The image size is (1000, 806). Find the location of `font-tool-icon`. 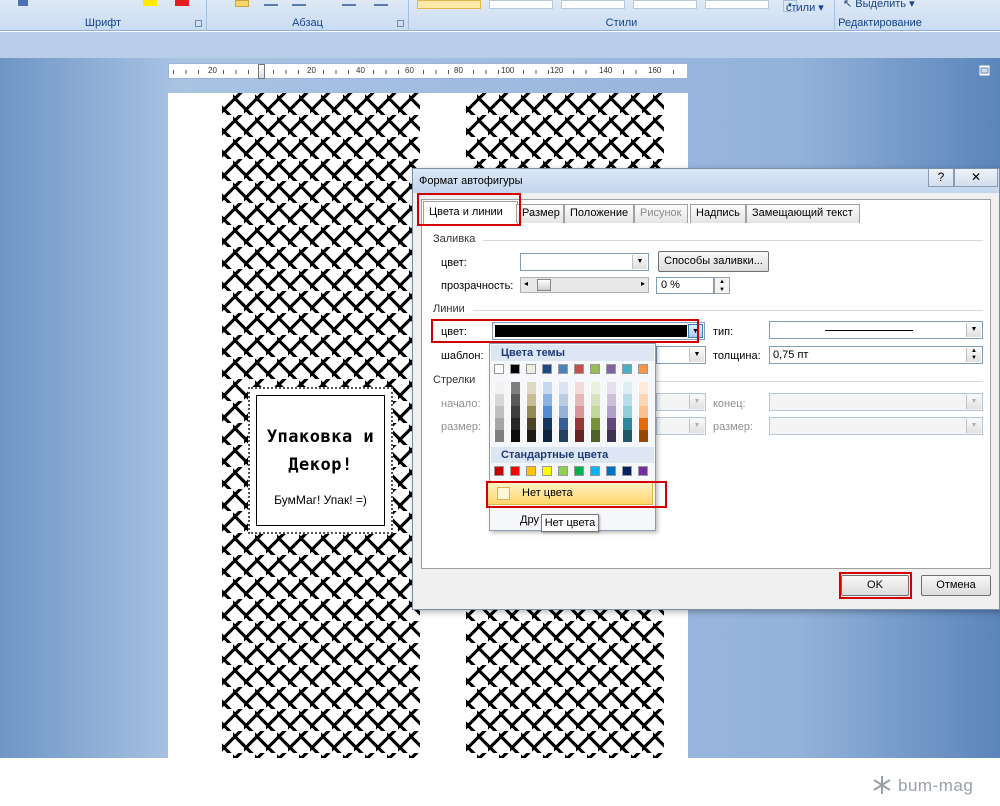

font-tool-icon is located at coordinates (23, 3).